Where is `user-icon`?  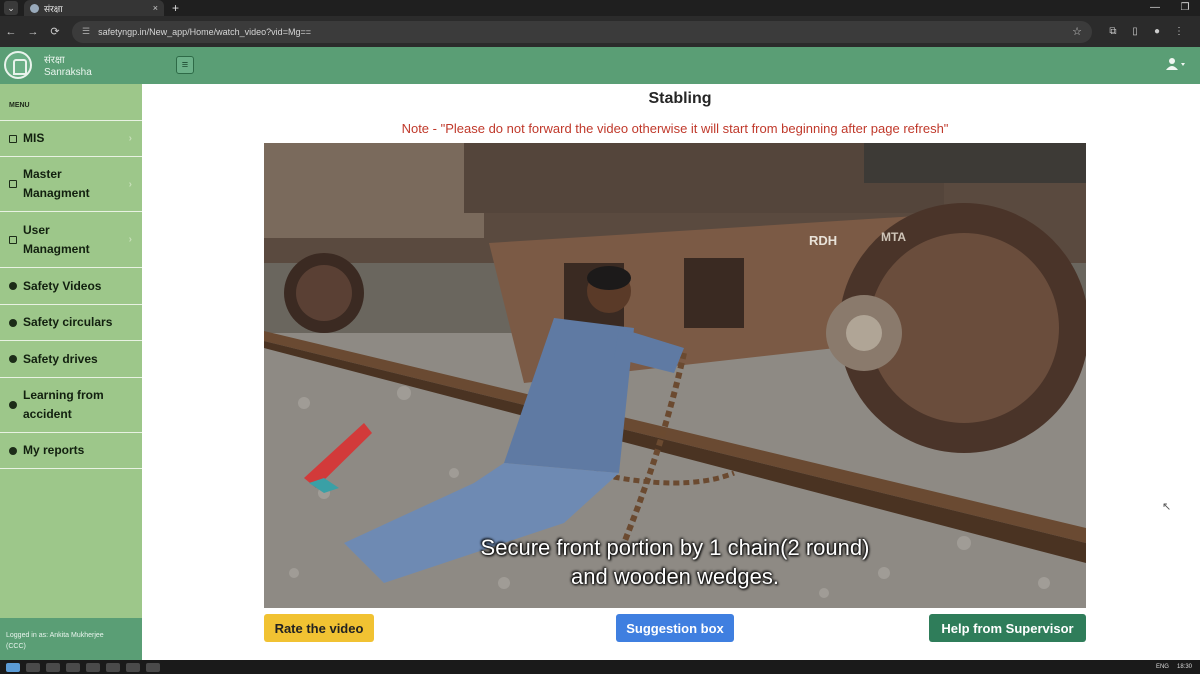 user-icon is located at coordinates (1175, 64).